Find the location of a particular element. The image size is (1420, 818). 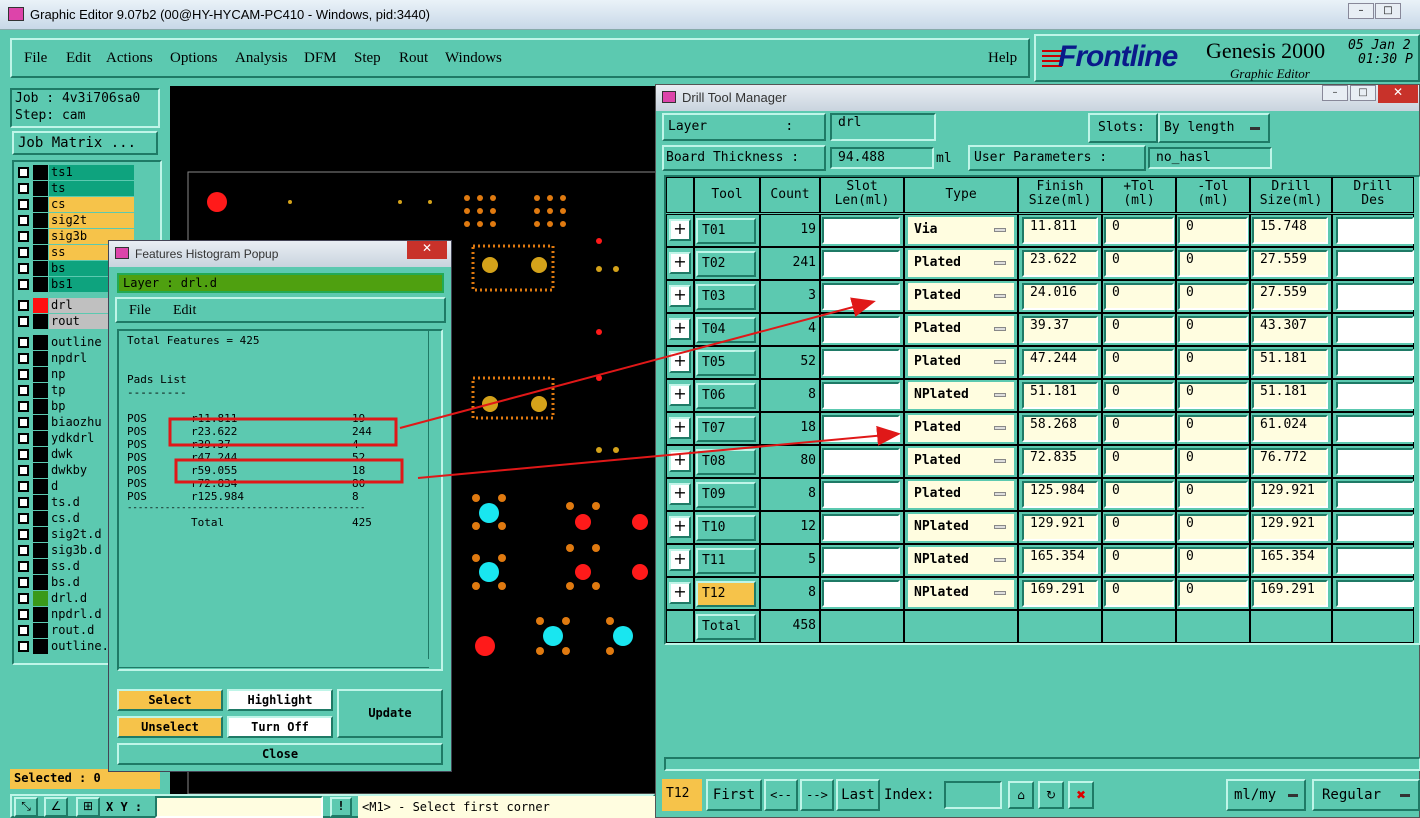

next-button: --> is located at coordinates (817, 795).